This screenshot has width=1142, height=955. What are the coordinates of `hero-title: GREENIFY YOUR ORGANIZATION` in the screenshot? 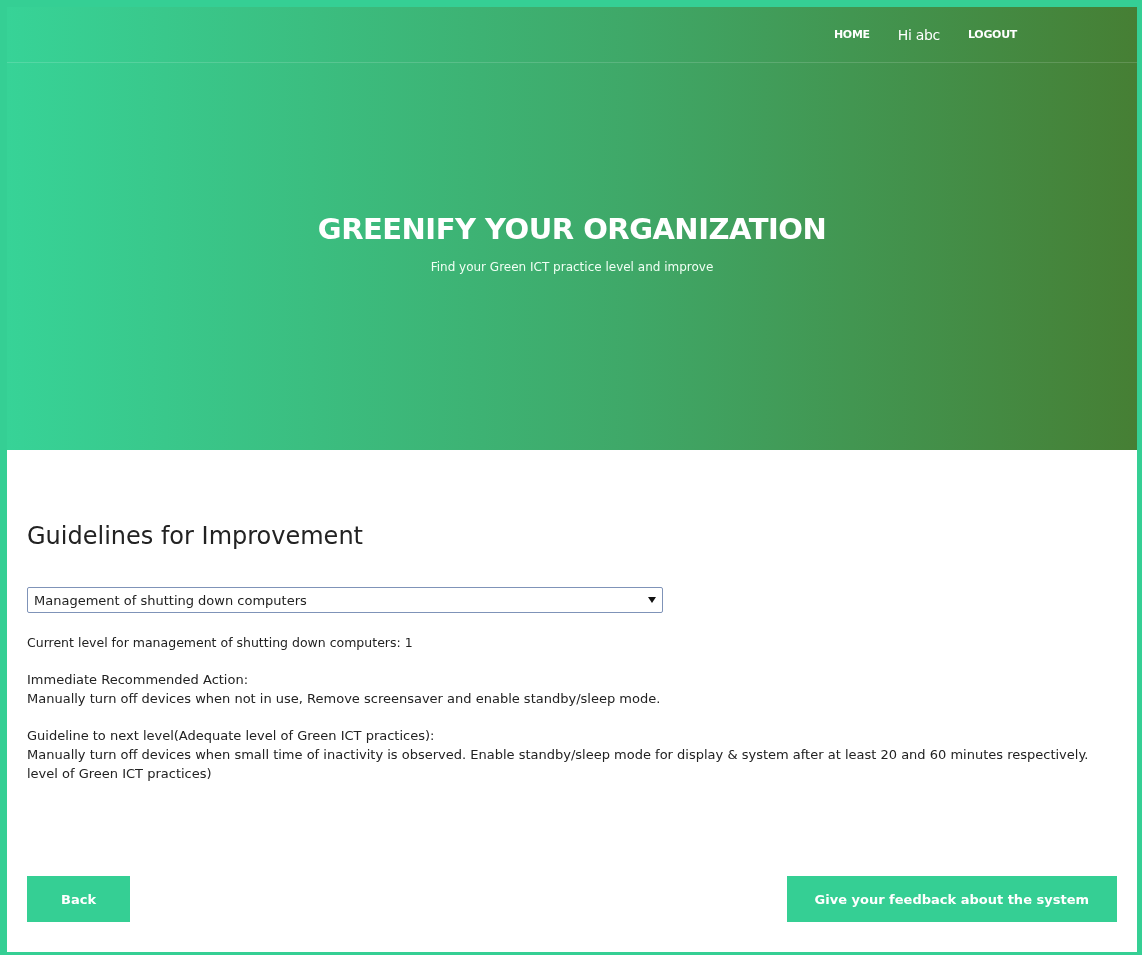 It's located at (572, 228).